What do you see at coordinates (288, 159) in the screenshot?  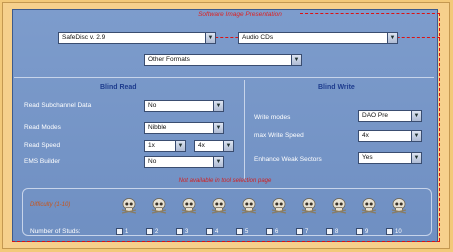 I see `enhance-weak-sectors-label: Enhance Weak Sectors` at bounding box center [288, 159].